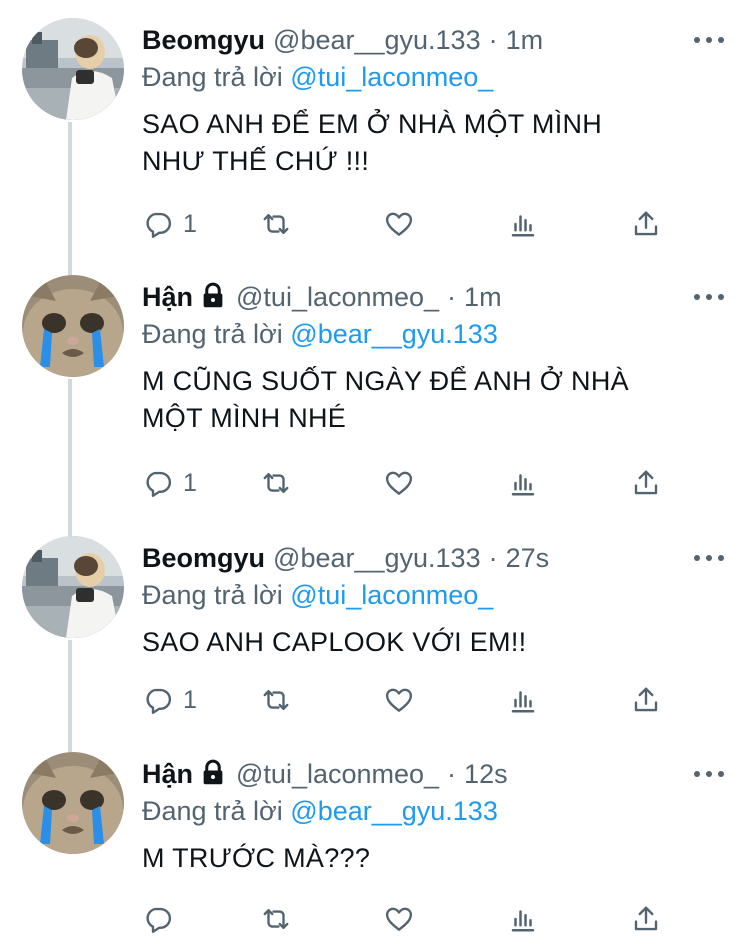 The image size is (750, 945). I want to click on tweet-actions: 1, so click(403, 483).